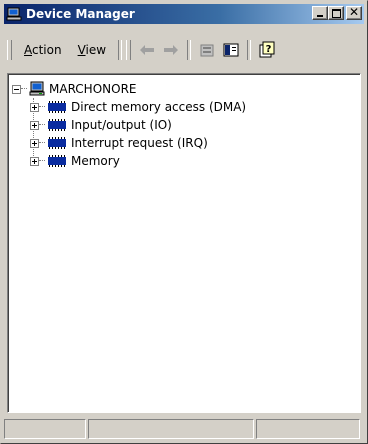 Image resolution: width=368 pixels, height=444 pixels. I want to click on tree-item-io: Input/output (IO), so click(129, 125).